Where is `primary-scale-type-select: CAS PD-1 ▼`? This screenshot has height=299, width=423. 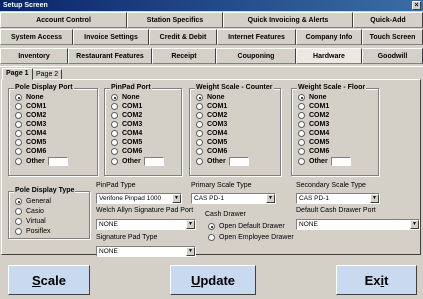 primary-scale-type-select: CAS PD-1 ▼ is located at coordinates (233, 198).